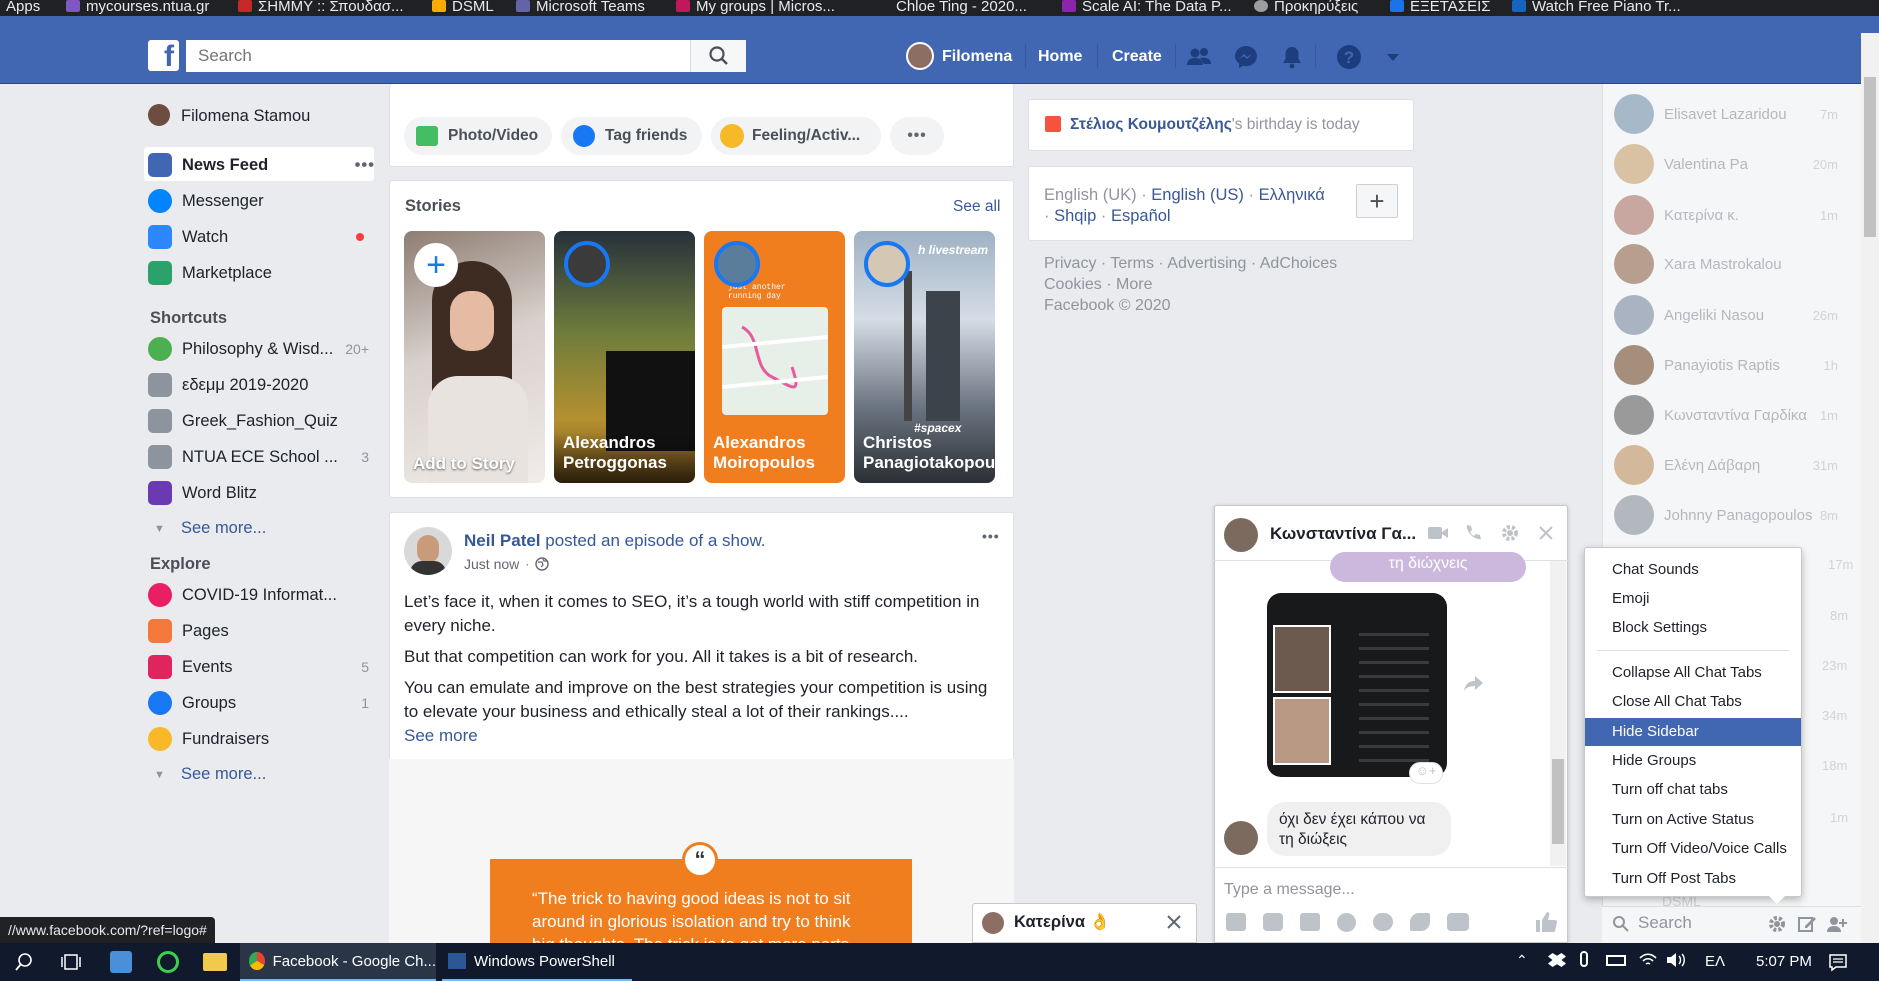 The height and width of the screenshot is (981, 1879). What do you see at coordinates (631, 136) in the screenshot?
I see `tag-friends-button: Tag friends` at bounding box center [631, 136].